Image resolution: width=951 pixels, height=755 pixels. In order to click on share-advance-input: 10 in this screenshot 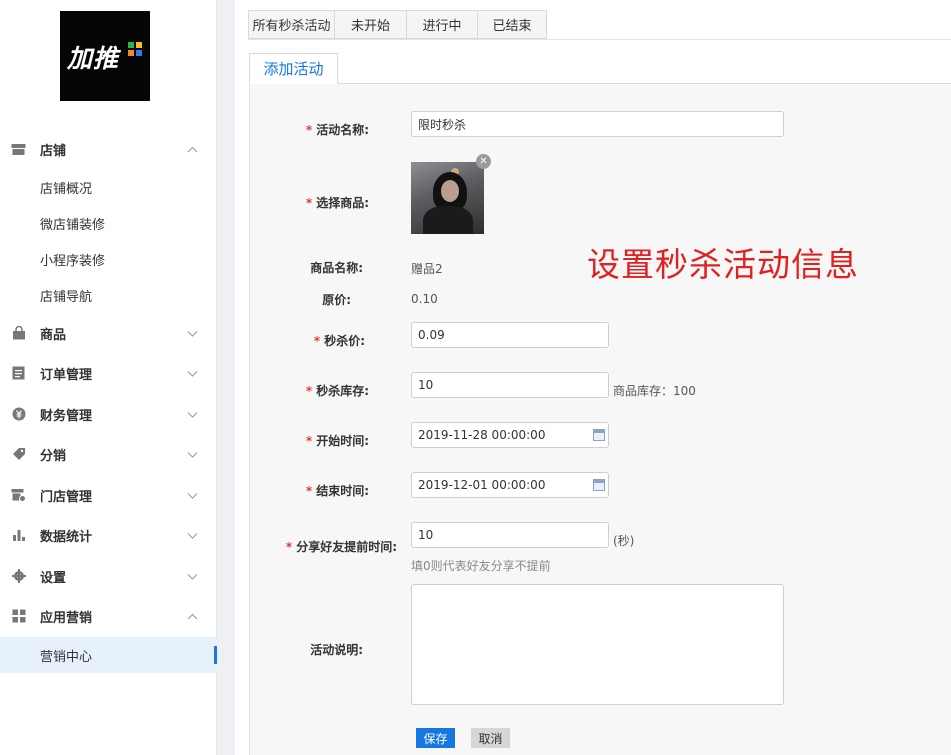, I will do `click(510, 535)`.